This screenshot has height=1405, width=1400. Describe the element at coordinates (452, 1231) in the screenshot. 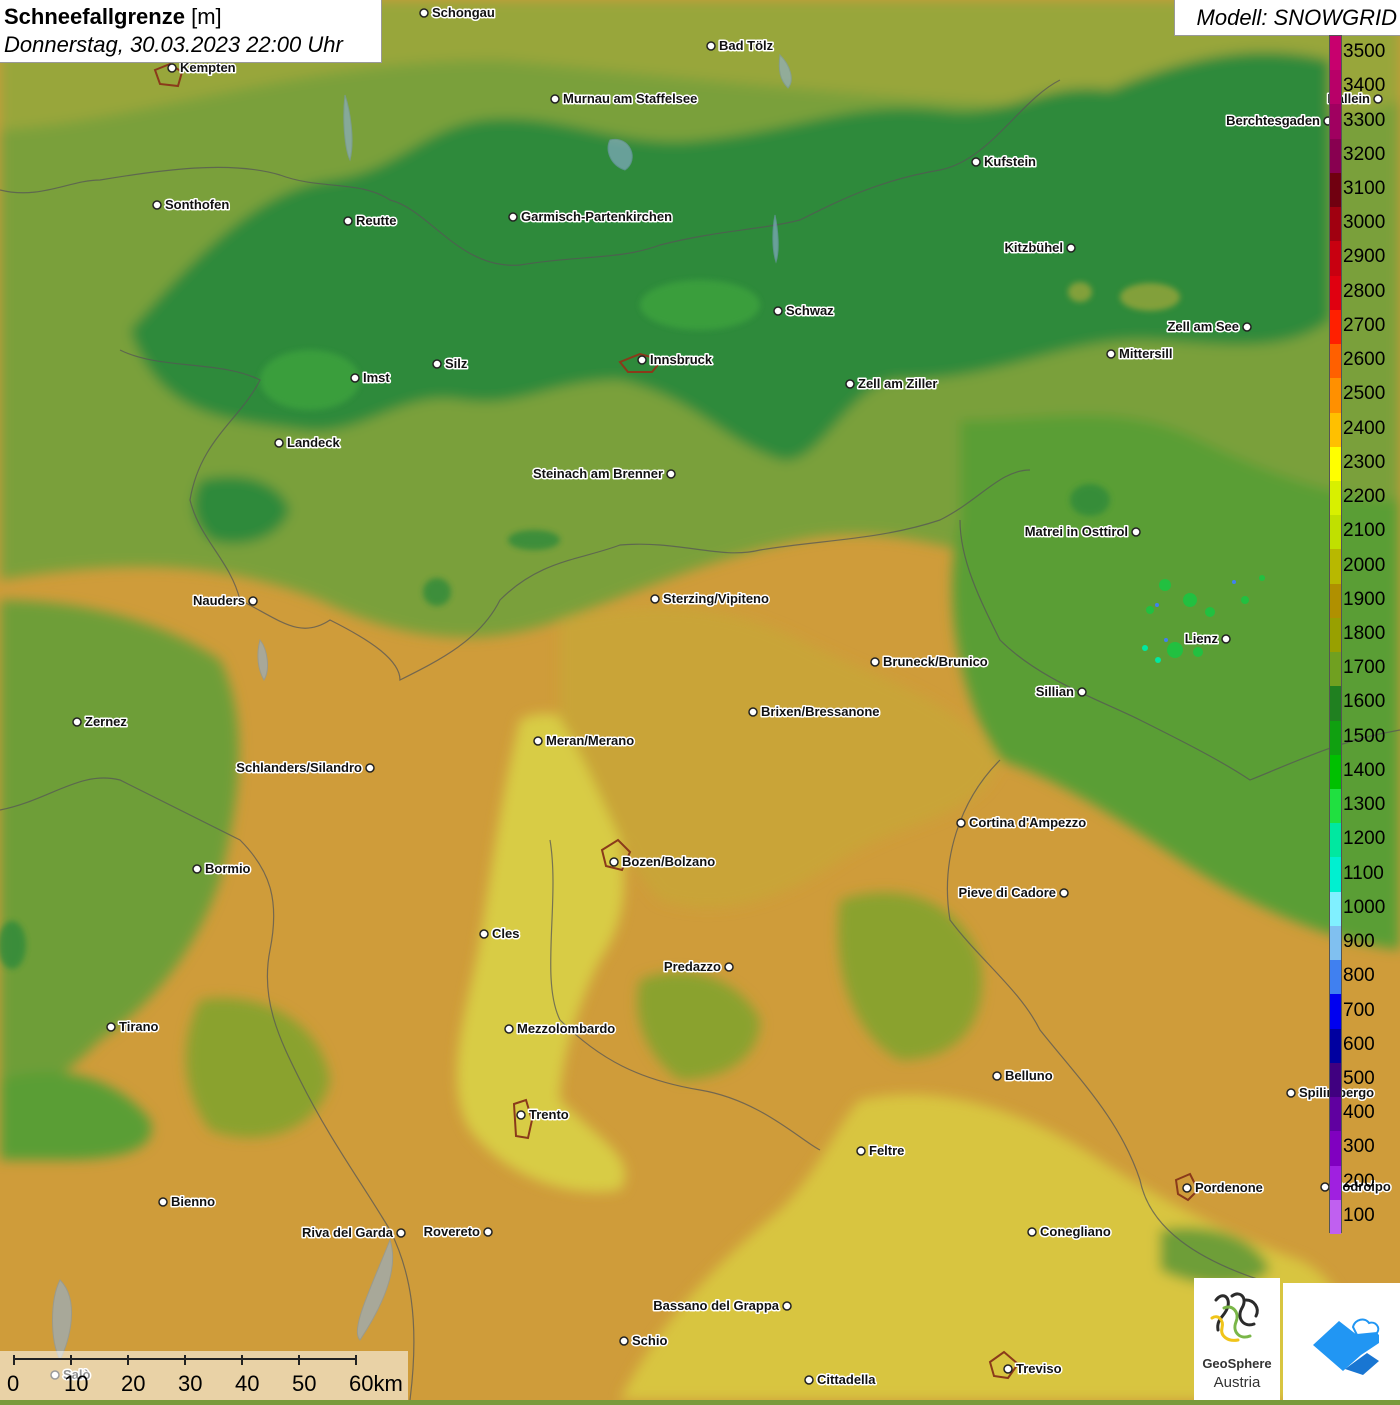

I see `city-label: Rovereto` at that location.